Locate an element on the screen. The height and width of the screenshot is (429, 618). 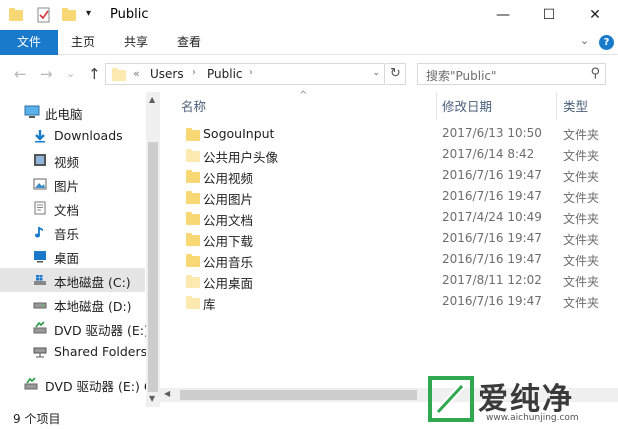
scroll-left-icon: ◀ is located at coordinates (167, 393).